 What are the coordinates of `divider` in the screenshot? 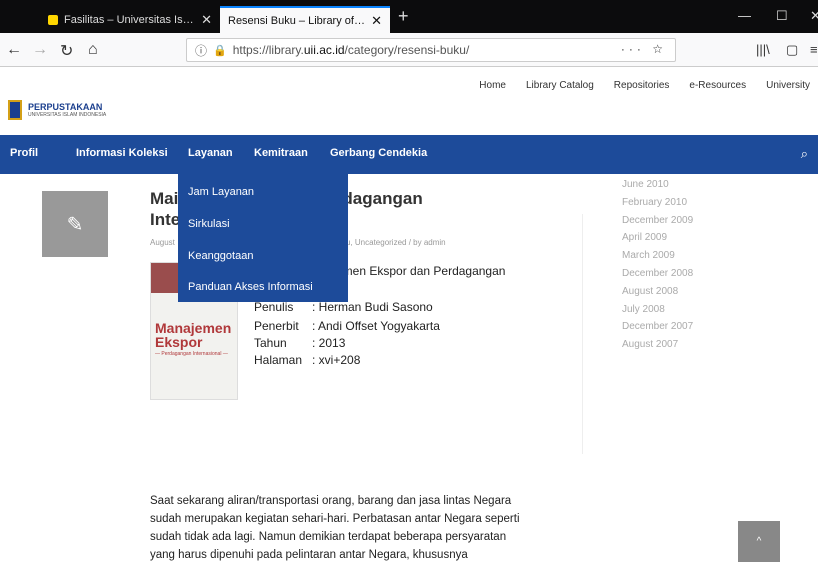 It's located at (582, 334).